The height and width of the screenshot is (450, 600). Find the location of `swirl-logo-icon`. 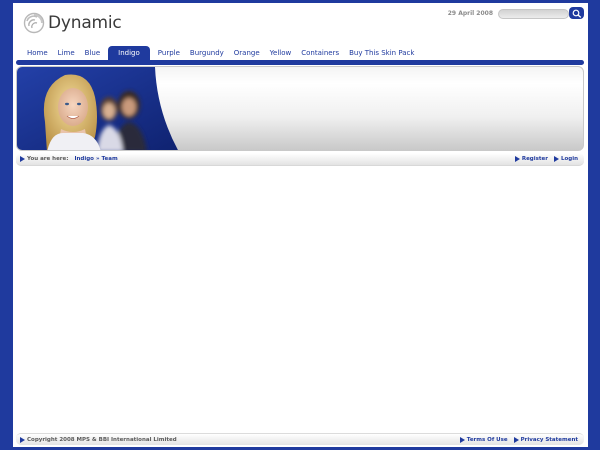

swirl-logo-icon is located at coordinates (34, 23).